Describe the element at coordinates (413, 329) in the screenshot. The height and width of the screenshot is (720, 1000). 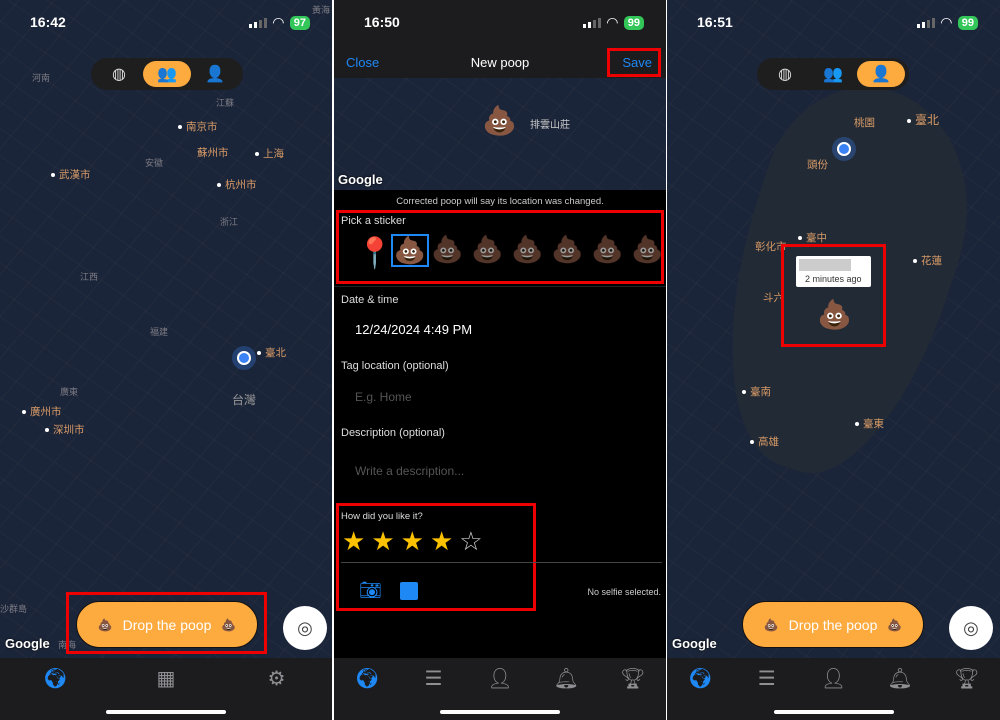
I see `date-time-field: 12/24/2024 4:49 PM` at that location.